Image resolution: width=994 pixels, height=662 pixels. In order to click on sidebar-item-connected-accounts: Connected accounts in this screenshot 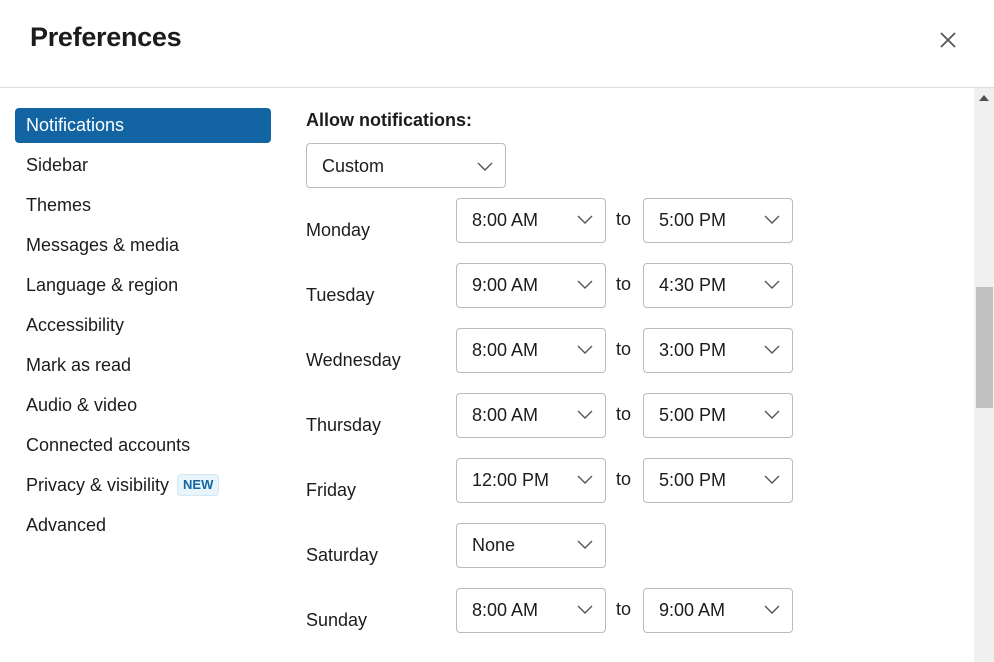, I will do `click(143, 445)`.